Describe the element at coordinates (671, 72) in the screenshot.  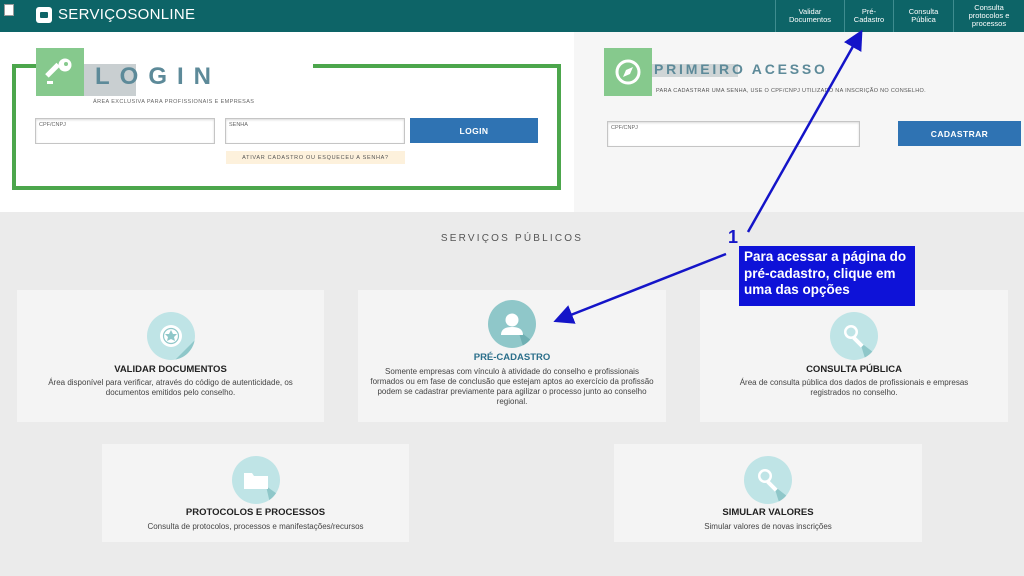
I see `compass-icon` at that location.